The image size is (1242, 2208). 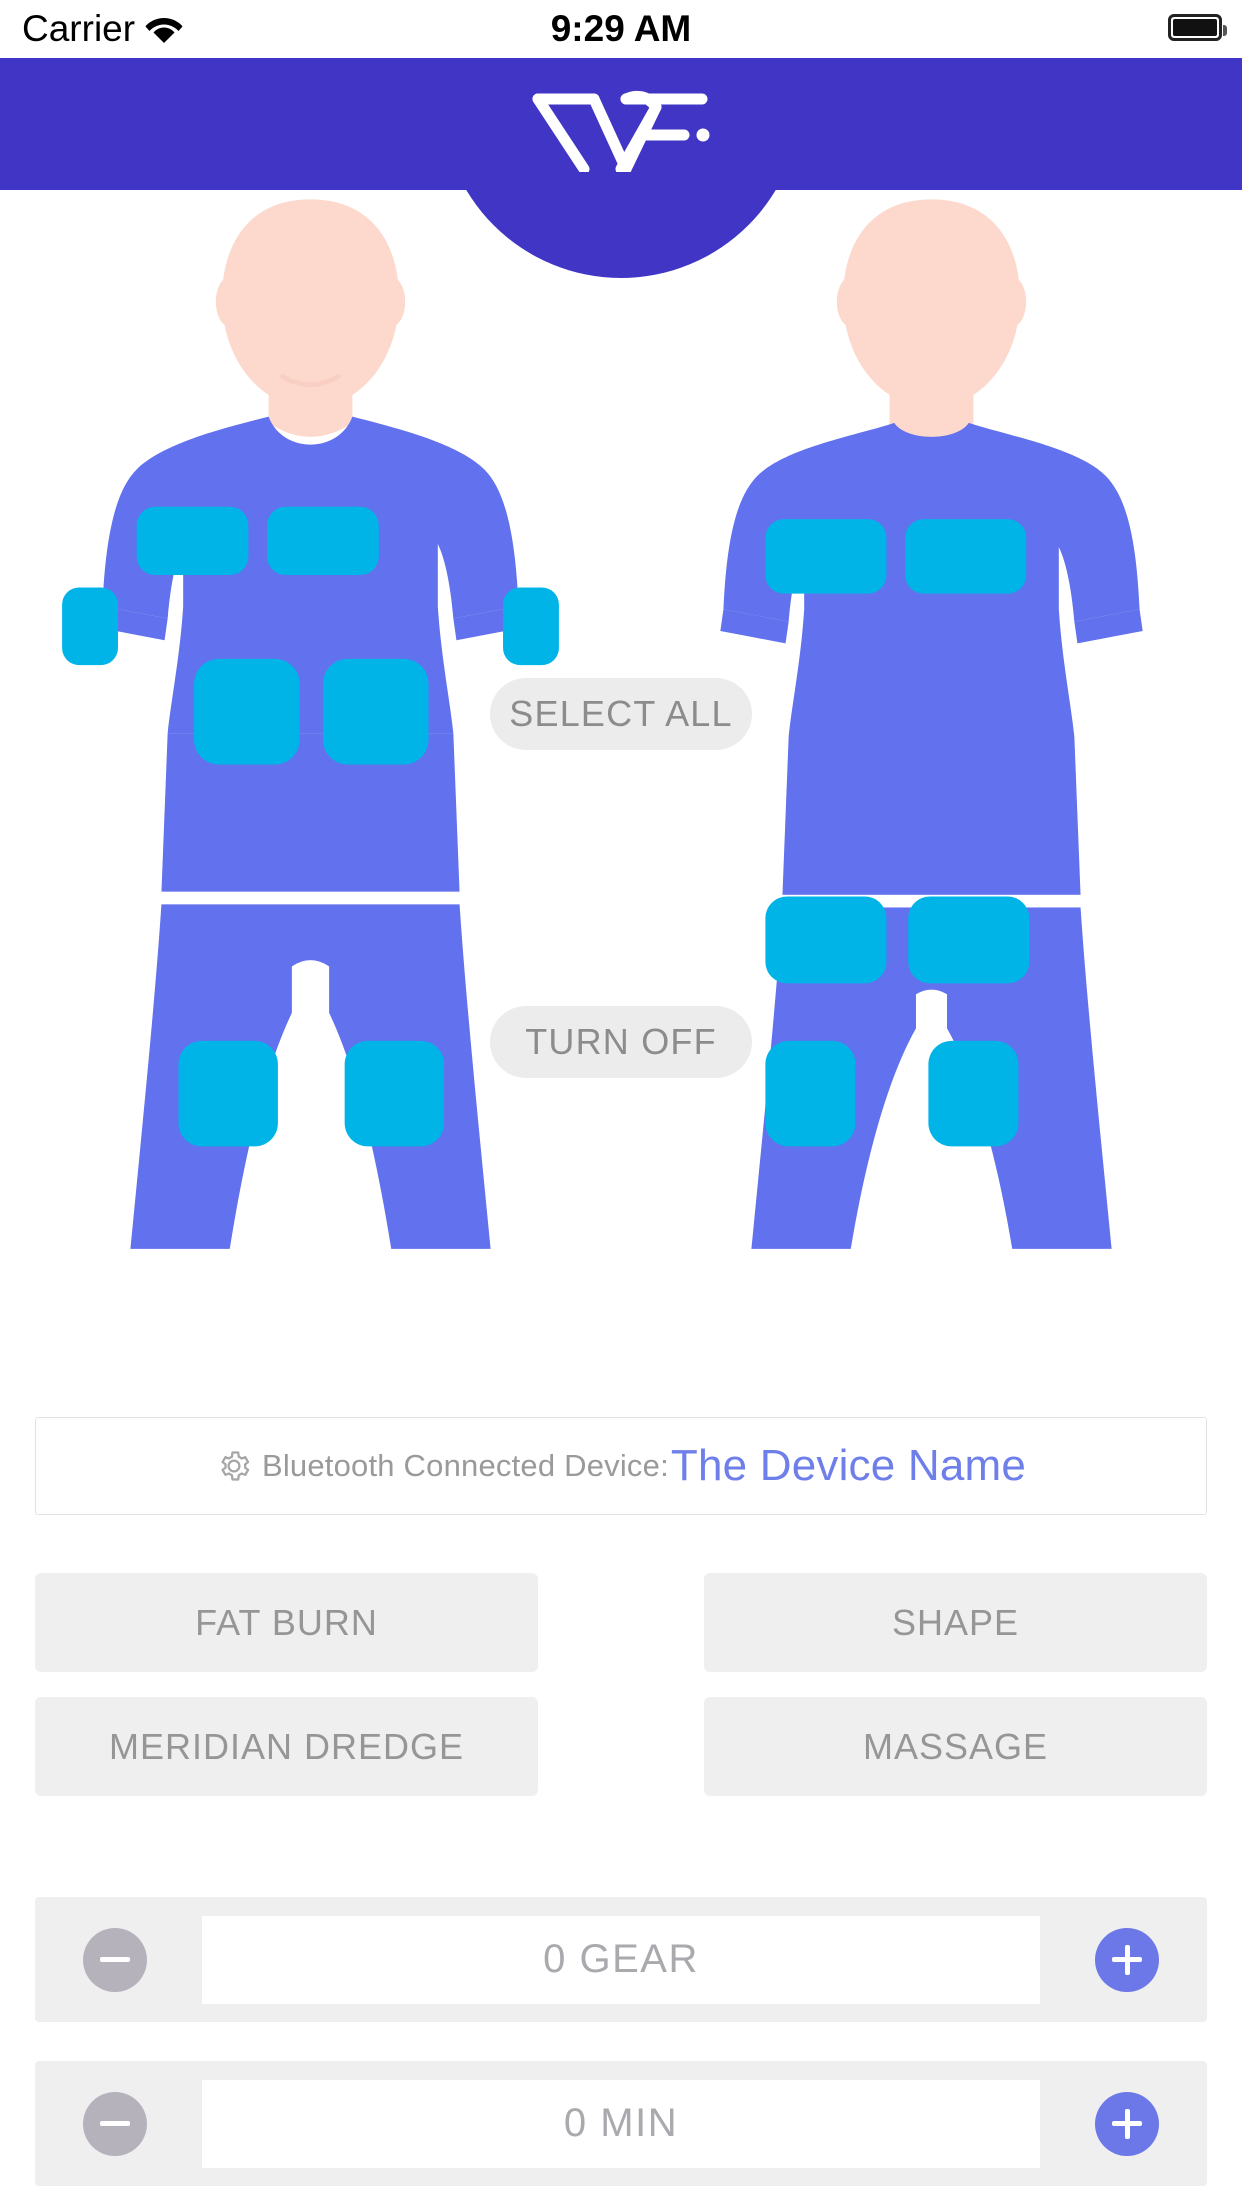 I want to click on gear-stepper: 0 GEAR, so click(x=621, y=1959).